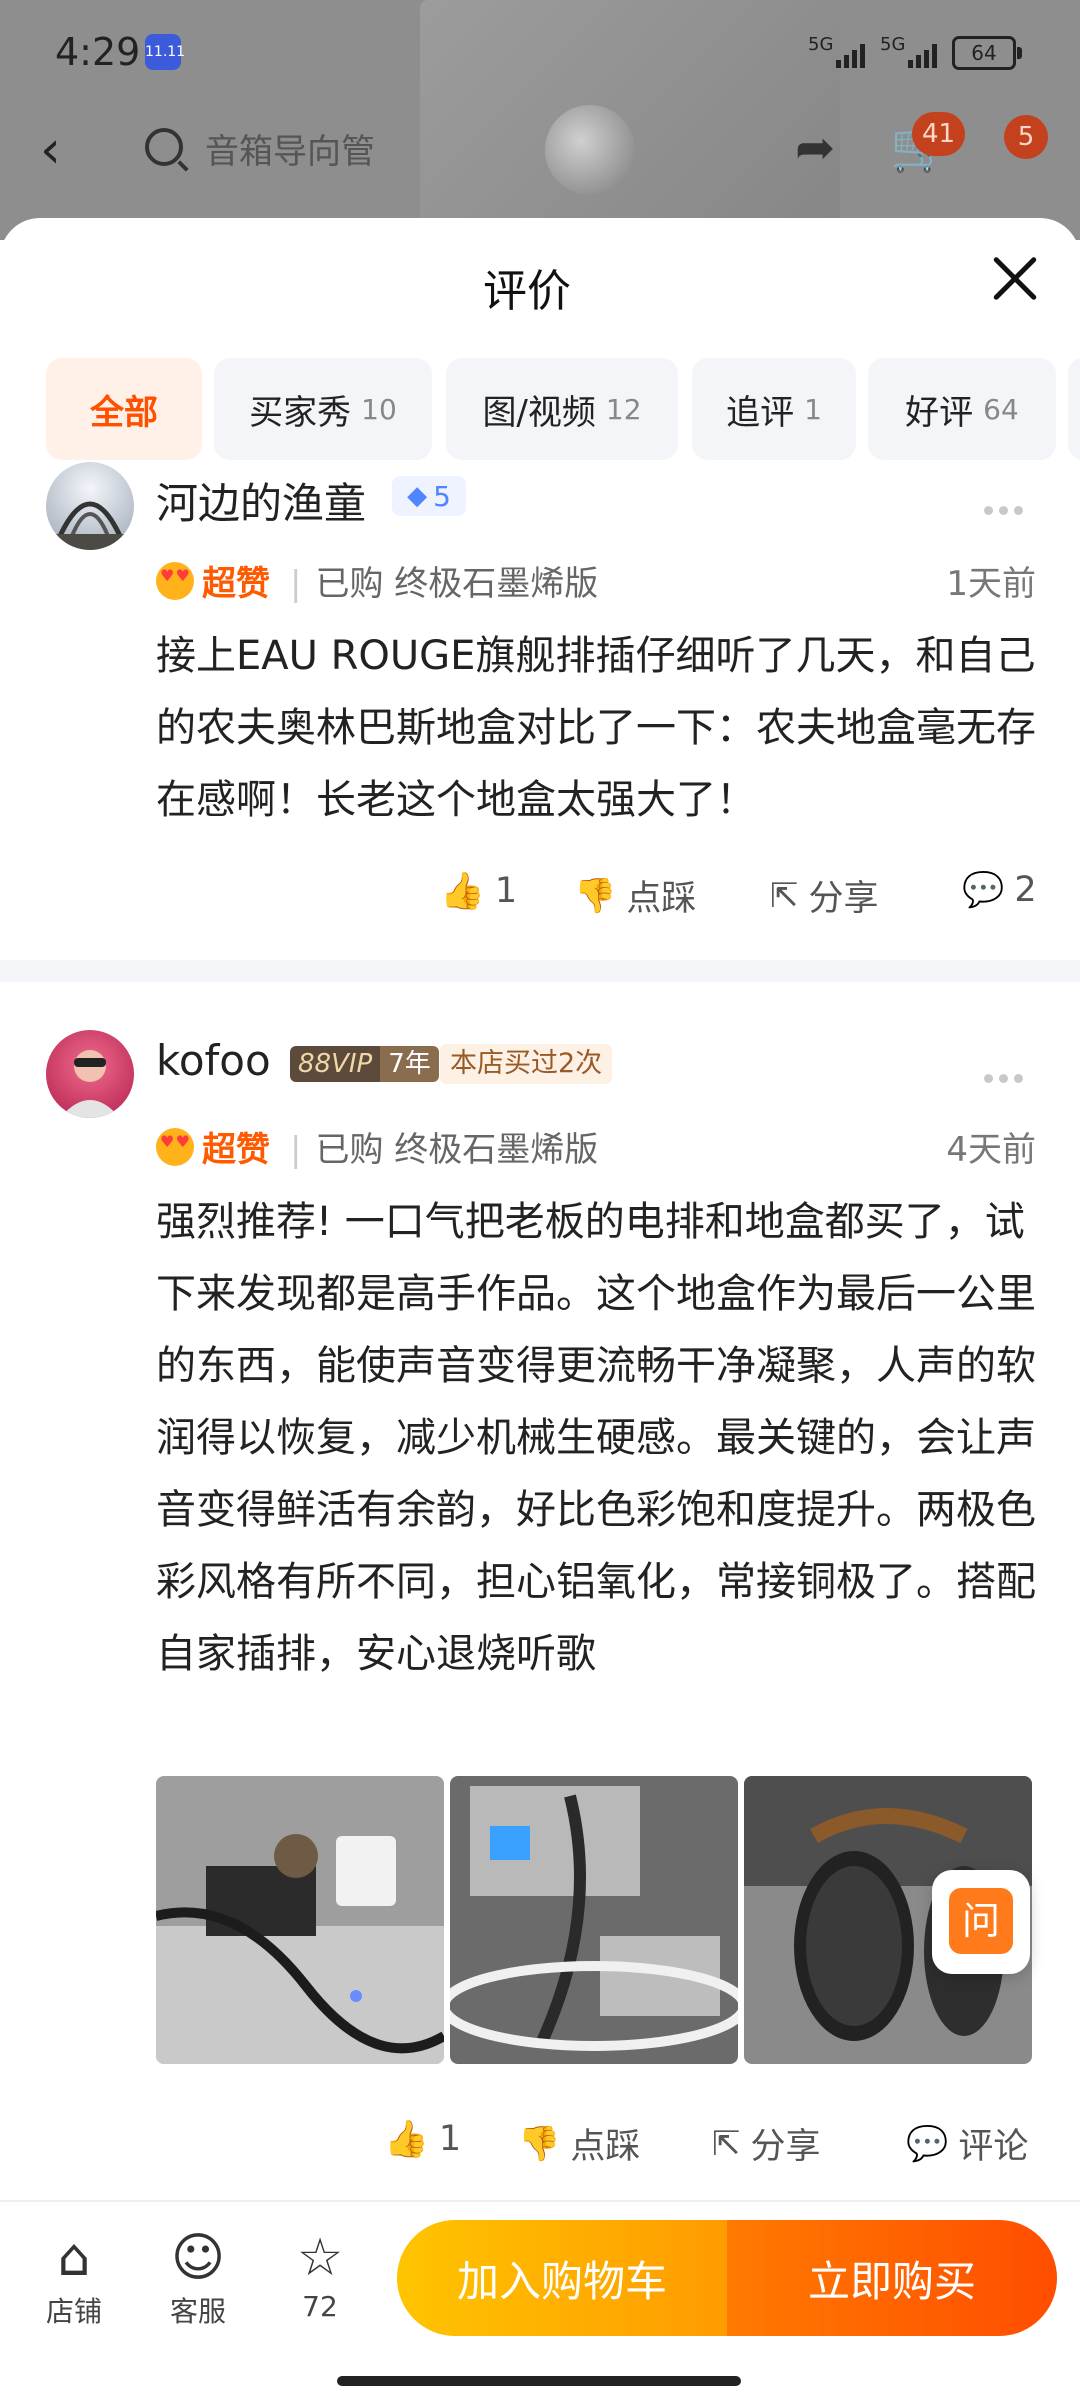 The width and height of the screenshot is (1080, 2401). What do you see at coordinates (417, 496) in the screenshot?
I see `diamond-icon: ◆` at bounding box center [417, 496].